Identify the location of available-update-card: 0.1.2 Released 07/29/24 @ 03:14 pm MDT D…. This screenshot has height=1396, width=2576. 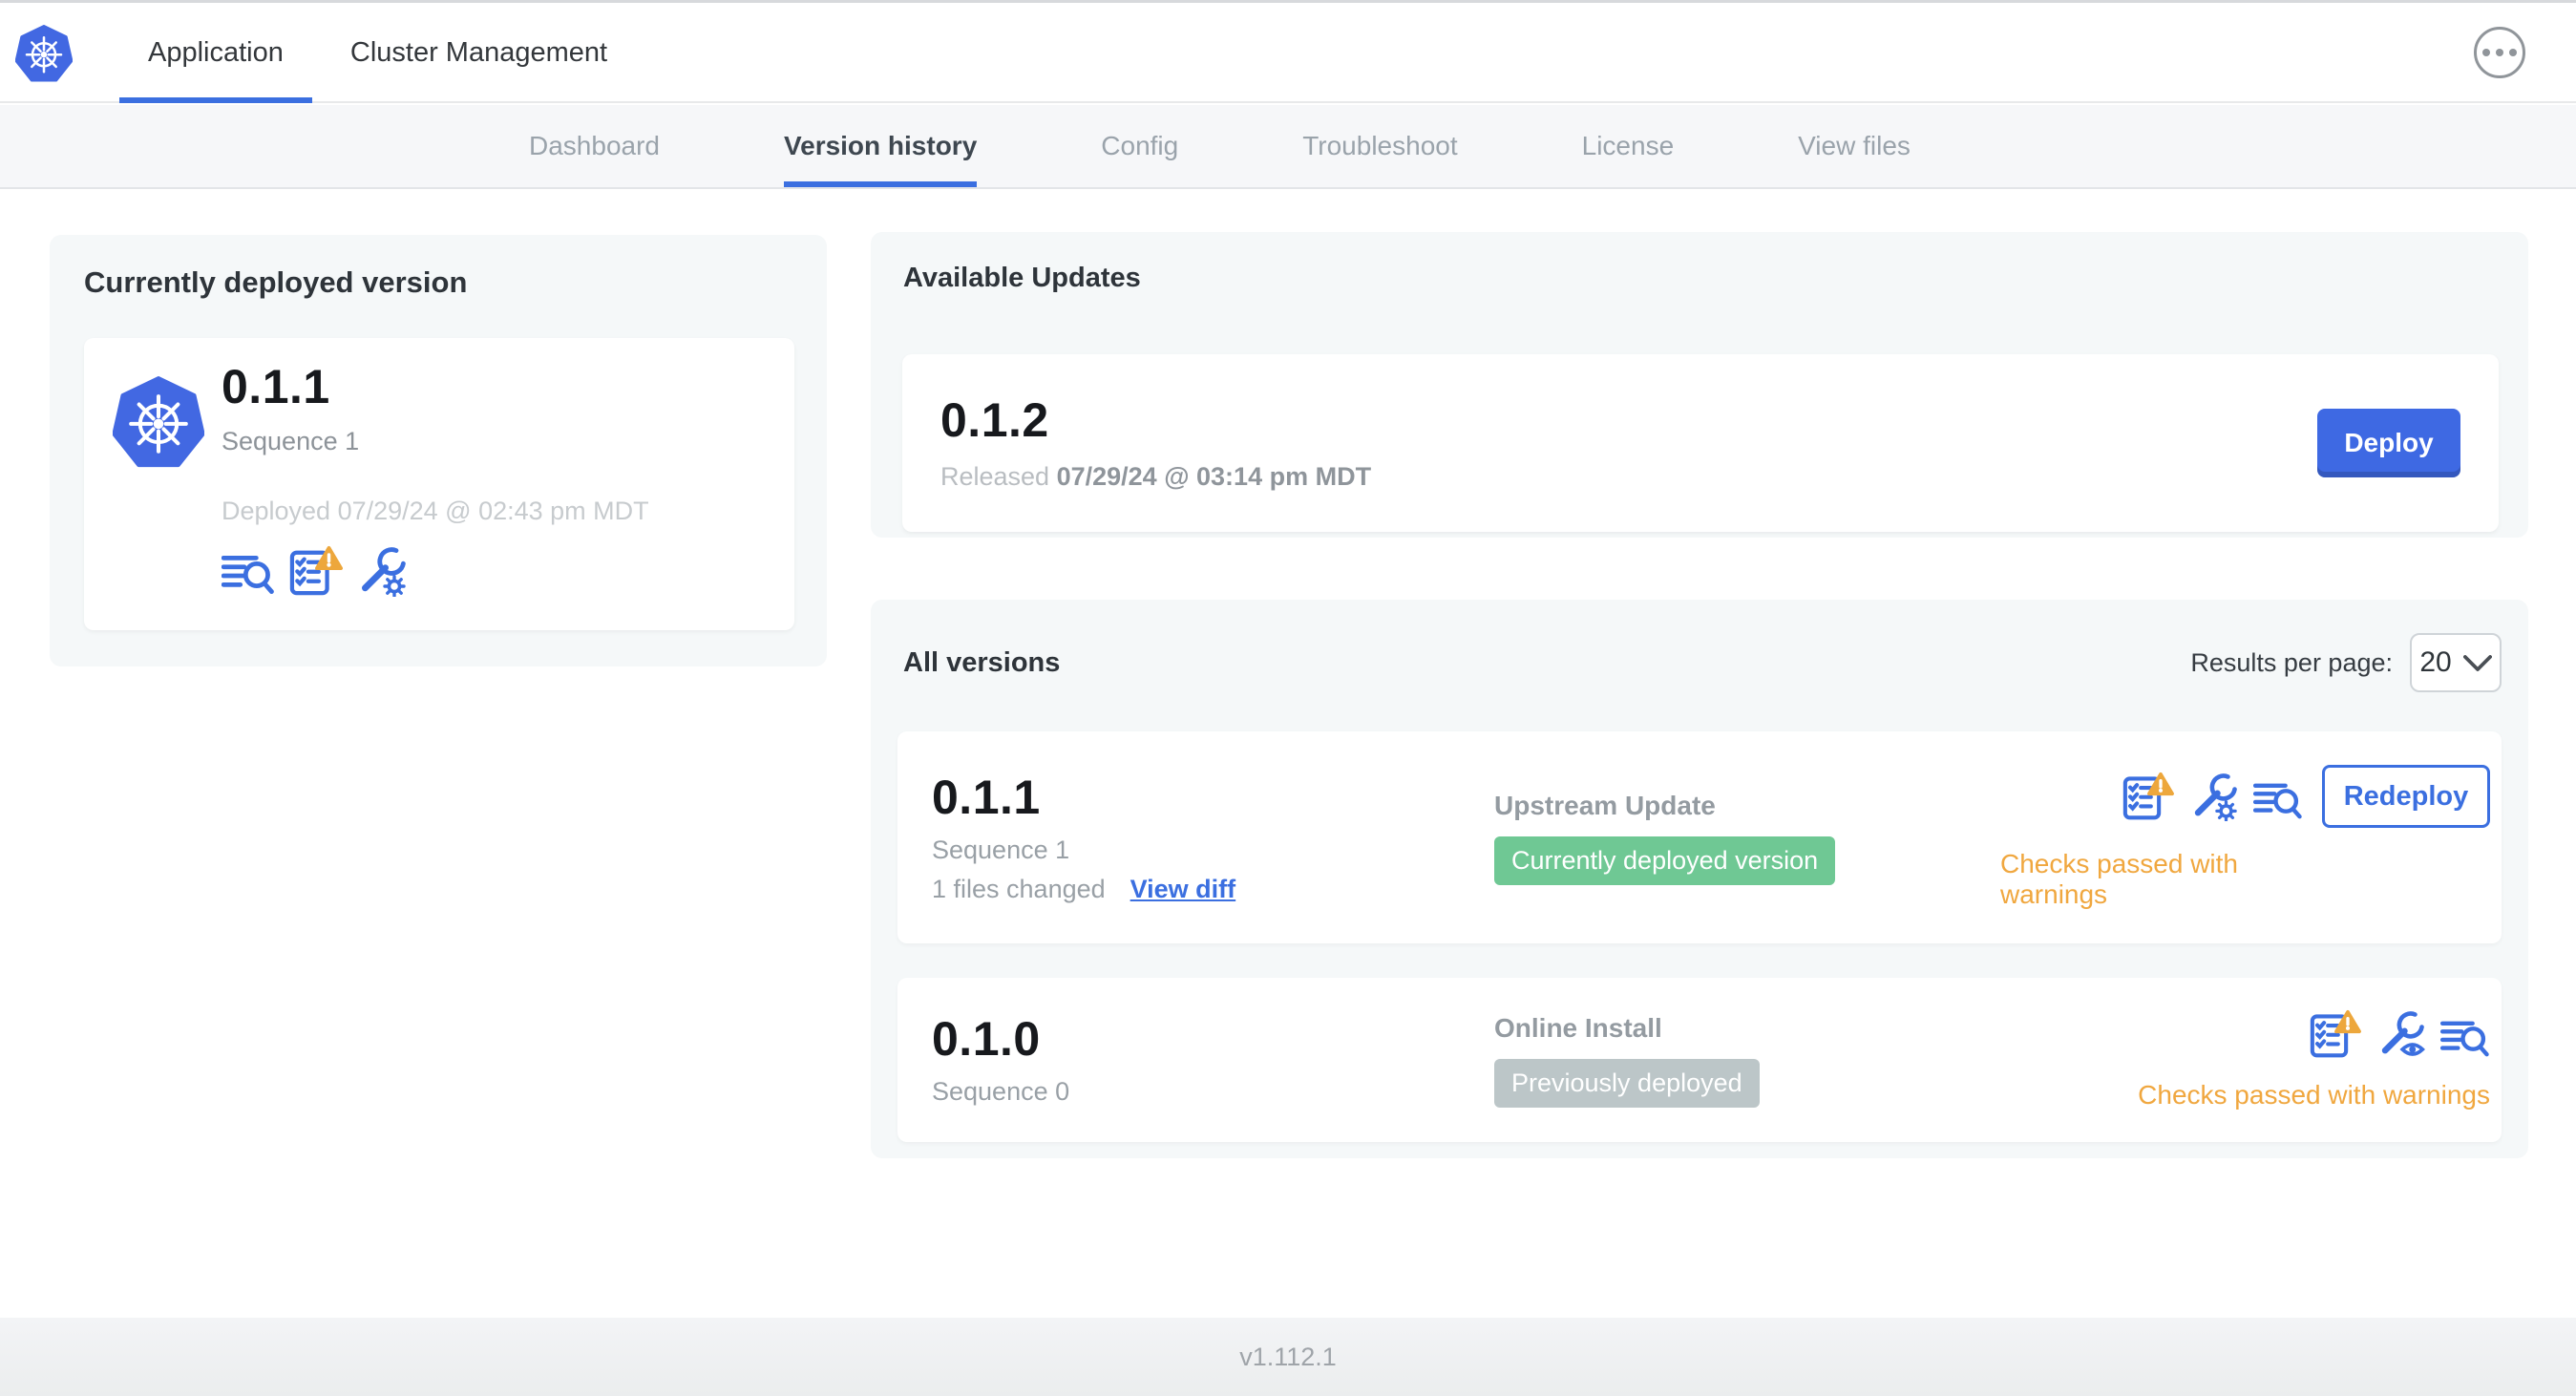
(1700, 443).